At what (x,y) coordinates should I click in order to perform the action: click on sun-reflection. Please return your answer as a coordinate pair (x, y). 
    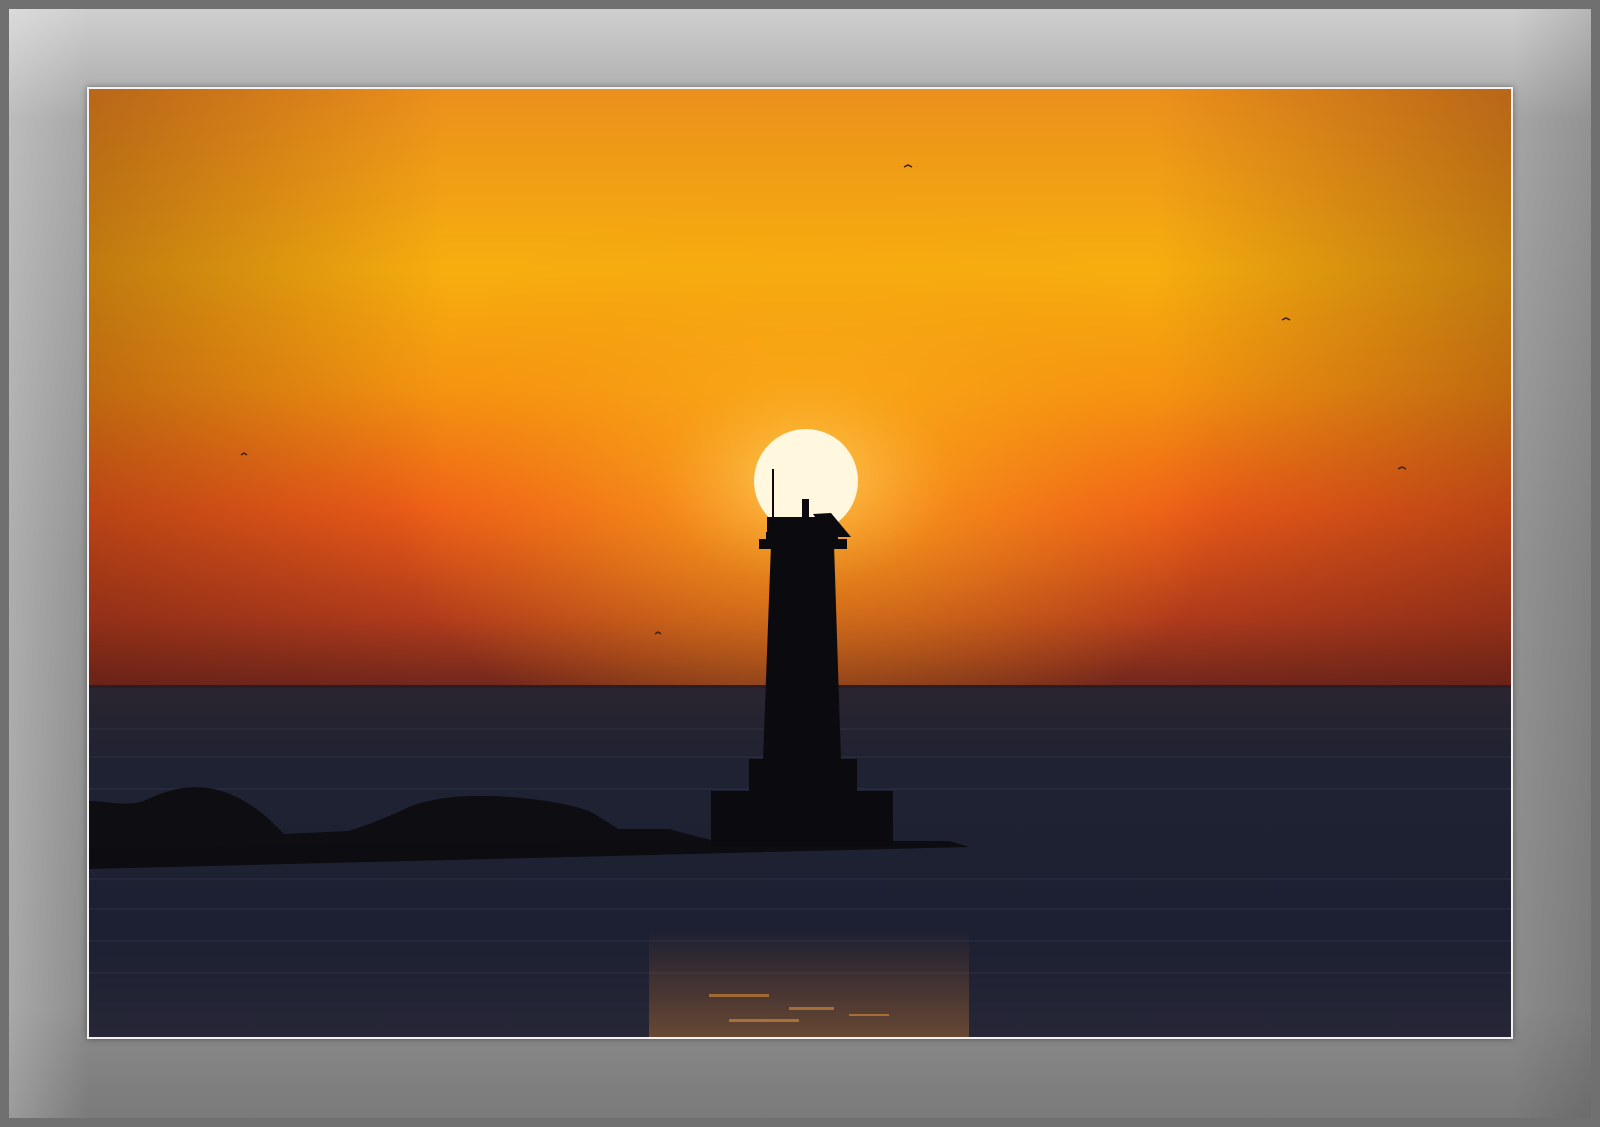
    Looking at the image, I should click on (809, 983).